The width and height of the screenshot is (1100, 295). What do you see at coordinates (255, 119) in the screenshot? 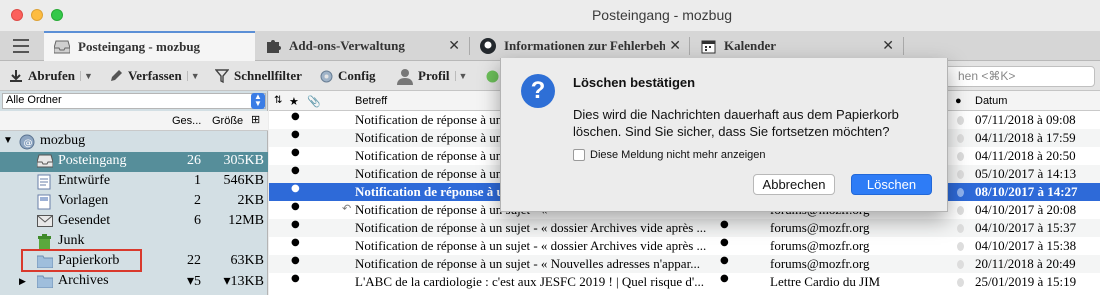
I see `column-picker-icon: ⊞` at bounding box center [255, 119].